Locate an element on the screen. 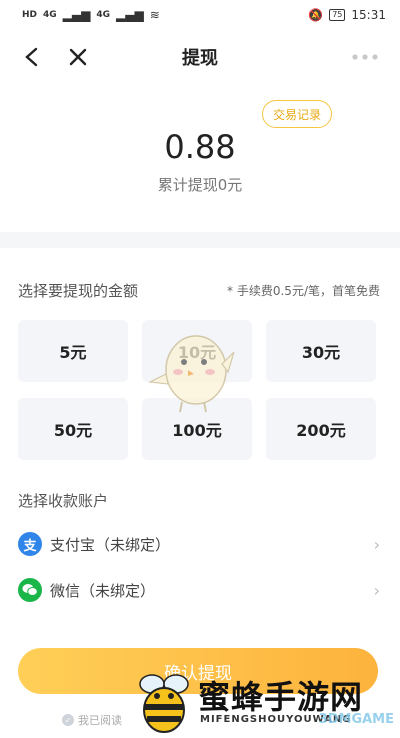  account-row-alipay: 支 支付宝（未绑定） › is located at coordinates (199, 544).